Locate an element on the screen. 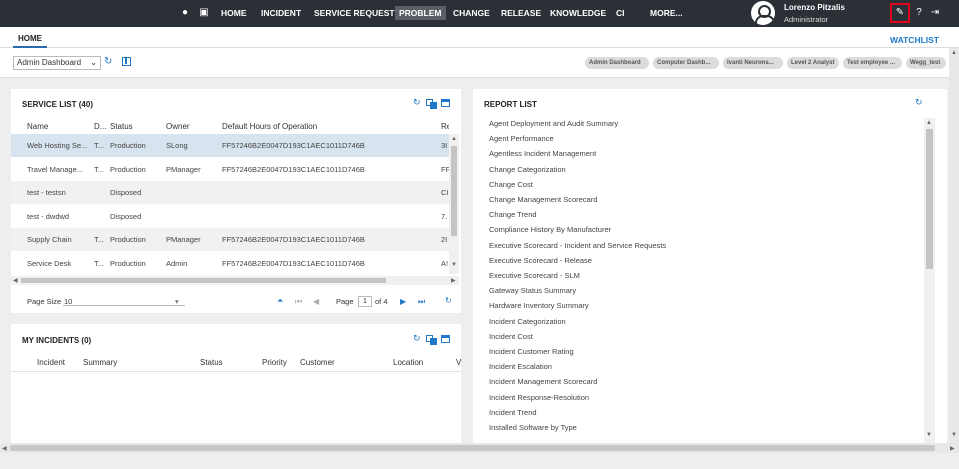 Image resolution: width=959 pixels, height=469 pixels. column-header: Name is located at coordinates (37, 126).